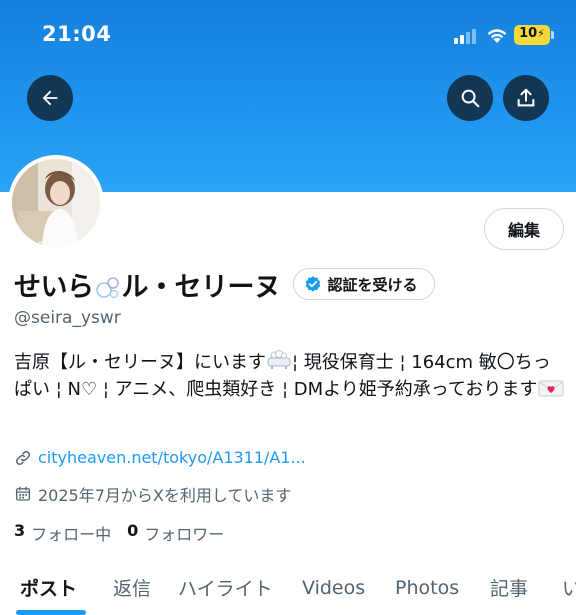 Image resolution: width=576 pixels, height=615 pixels. What do you see at coordinates (509, 587) in the screenshot?
I see `tab-articles: 記事` at bounding box center [509, 587].